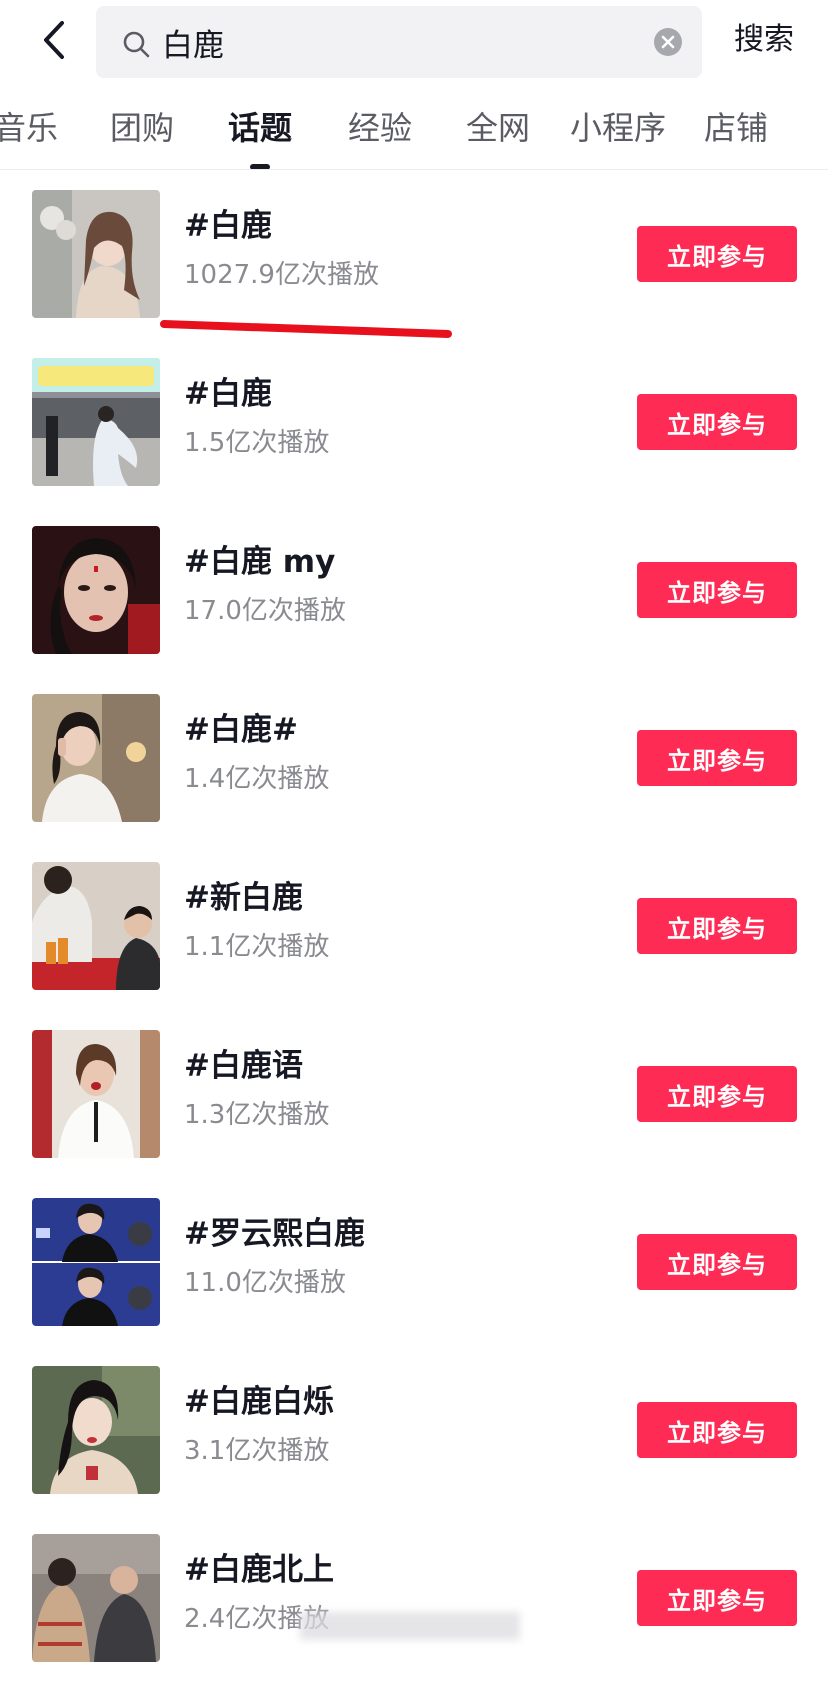 The width and height of the screenshot is (828, 1688). I want to click on tab-group-buy: 团购, so click(142, 128).